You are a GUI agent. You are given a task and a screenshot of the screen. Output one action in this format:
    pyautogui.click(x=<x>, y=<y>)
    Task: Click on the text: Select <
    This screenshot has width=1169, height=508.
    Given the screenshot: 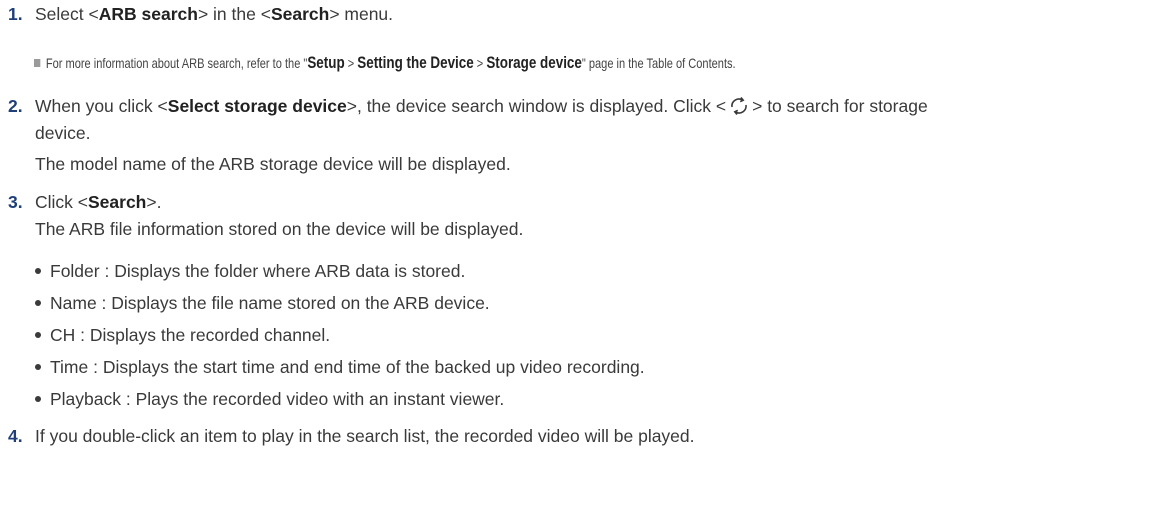 What is the action you would take?
    pyautogui.click(x=67, y=14)
    